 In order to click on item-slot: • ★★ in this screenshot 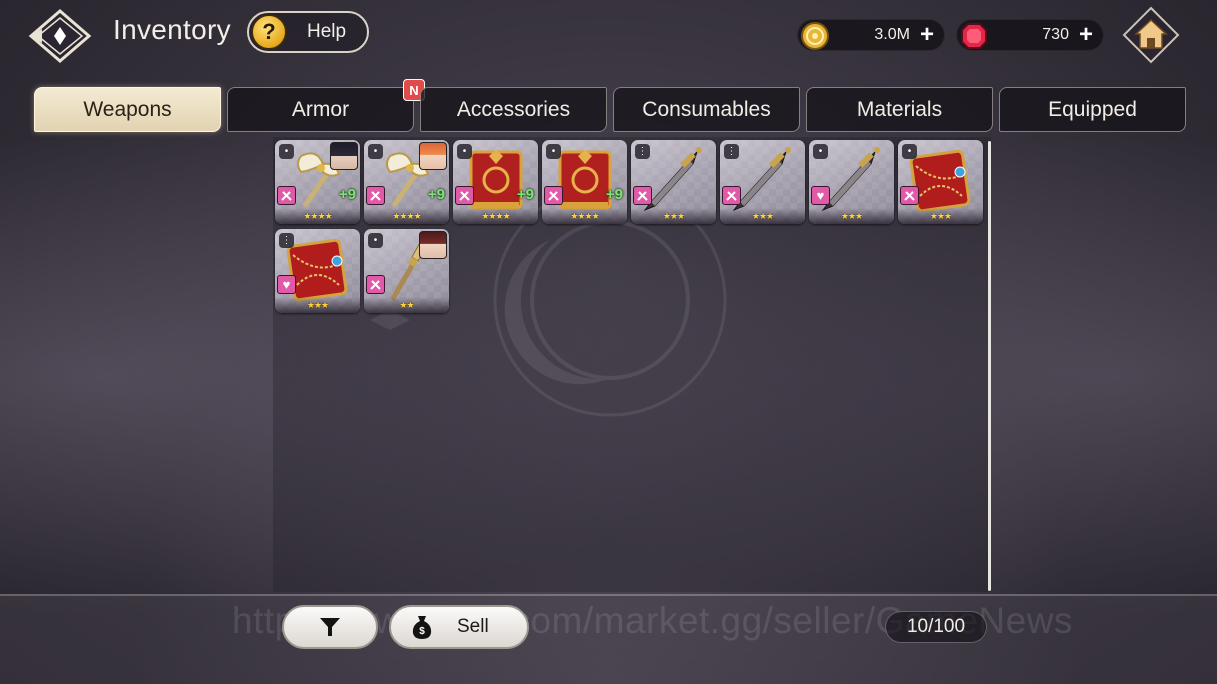, I will do `click(406, 271)`.